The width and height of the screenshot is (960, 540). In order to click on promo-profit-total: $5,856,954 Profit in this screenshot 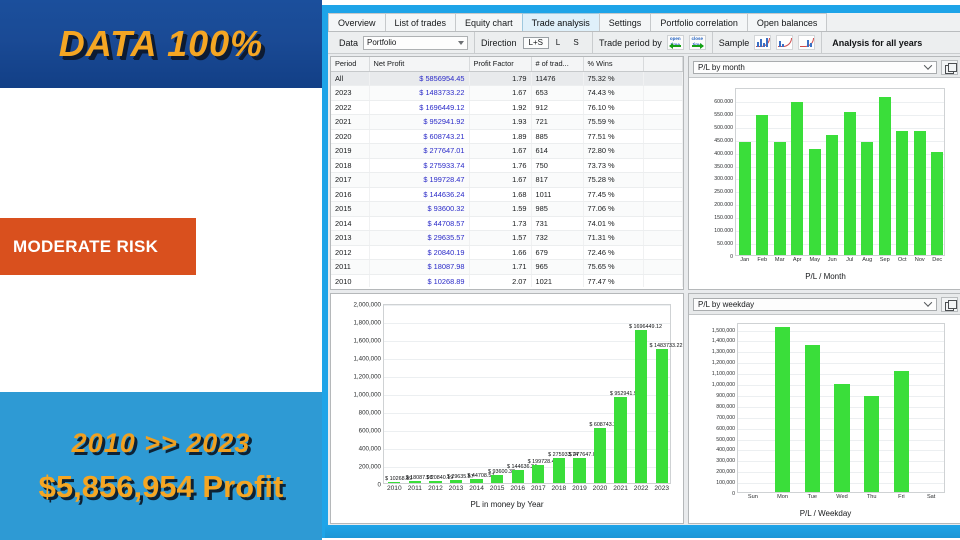, I will do `click(161, 486)`.